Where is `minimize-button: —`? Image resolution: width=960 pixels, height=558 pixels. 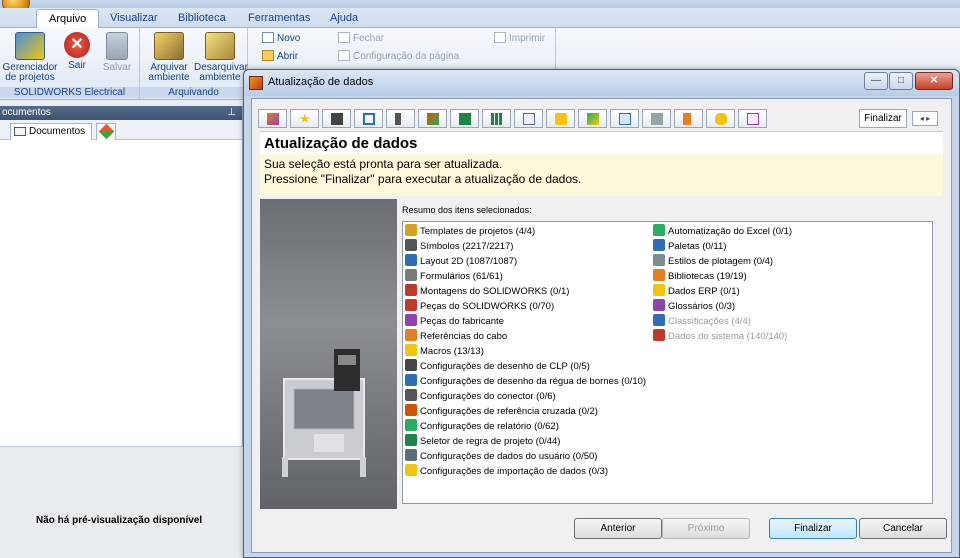
minimize-button: — is located at coordinates (876, 81).